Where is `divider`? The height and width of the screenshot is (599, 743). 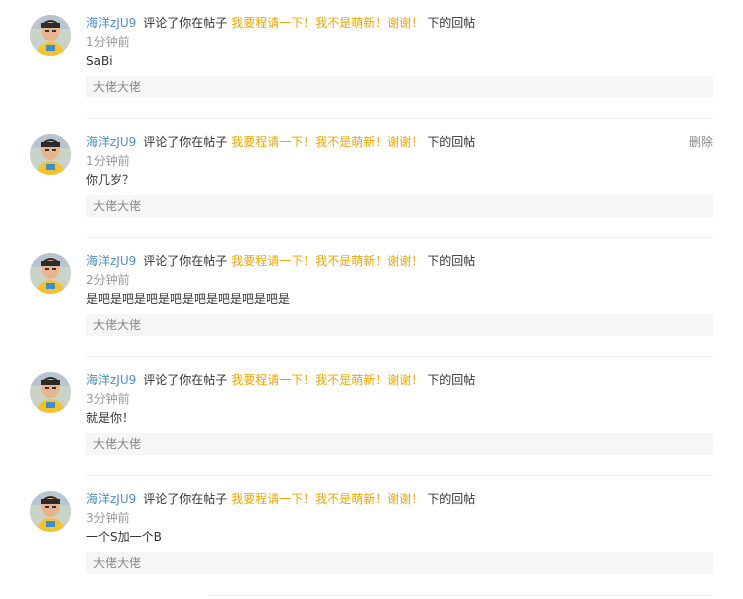 divider is located at coordinates (460, 595).